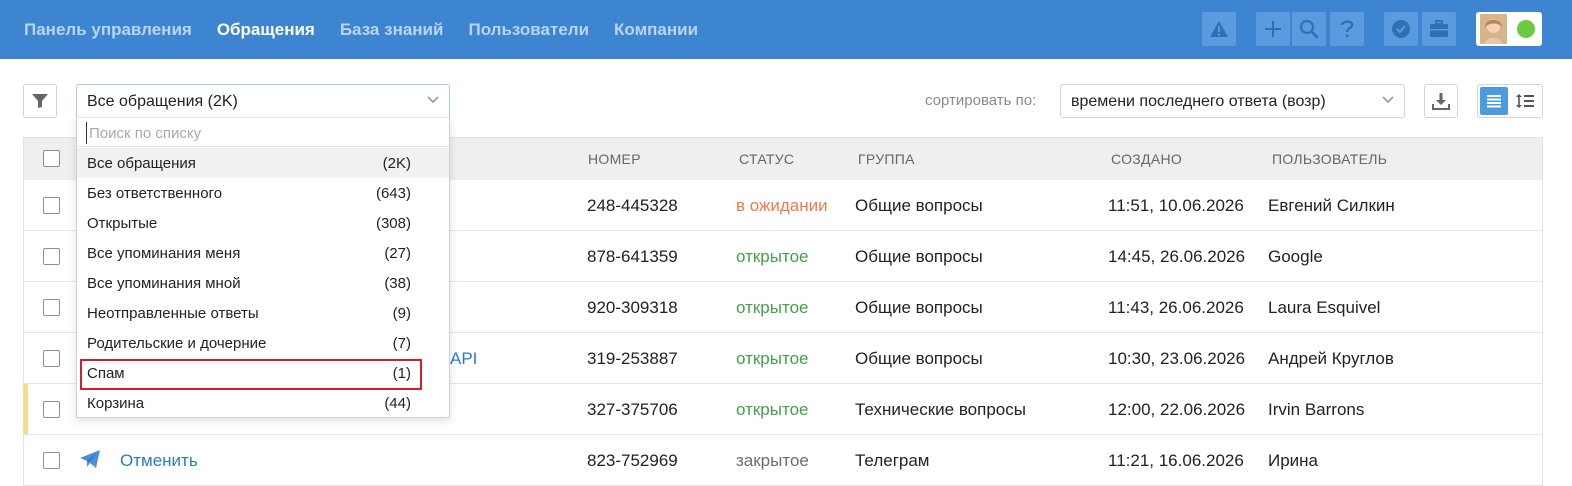 The height and width of the screenshot is (486, 1572). I want to click on help-button, so click(1347, 29).